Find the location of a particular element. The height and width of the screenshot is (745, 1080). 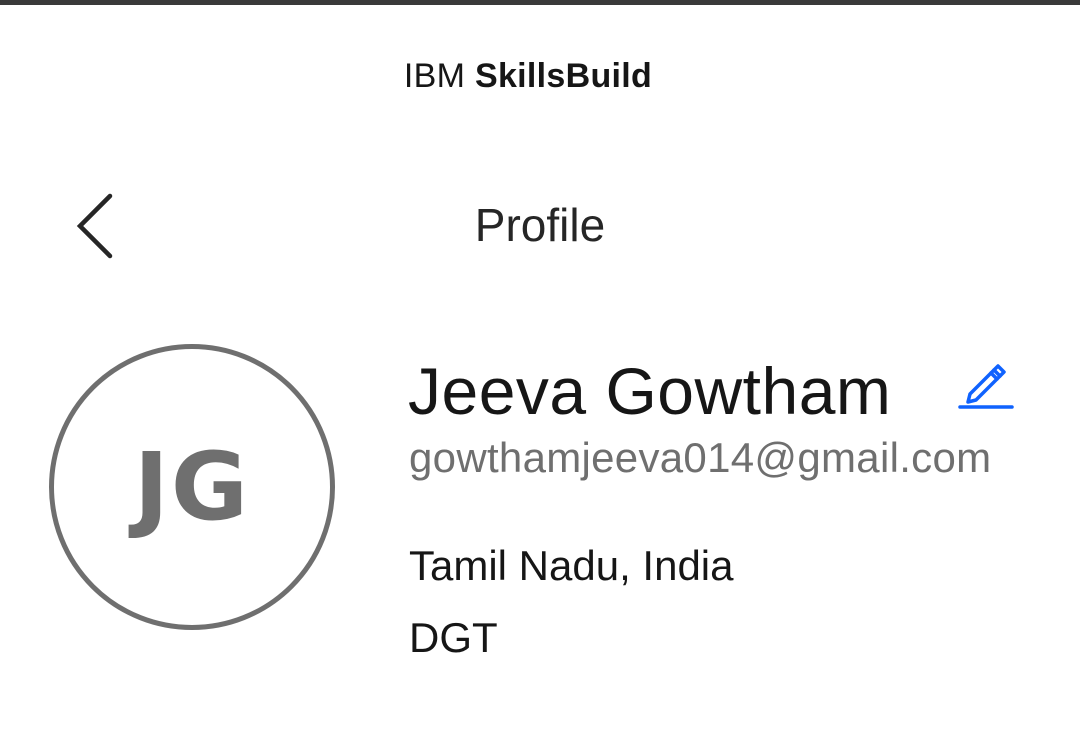

user-name: Jeeva Gowtham is located at coordinates (650, 391).